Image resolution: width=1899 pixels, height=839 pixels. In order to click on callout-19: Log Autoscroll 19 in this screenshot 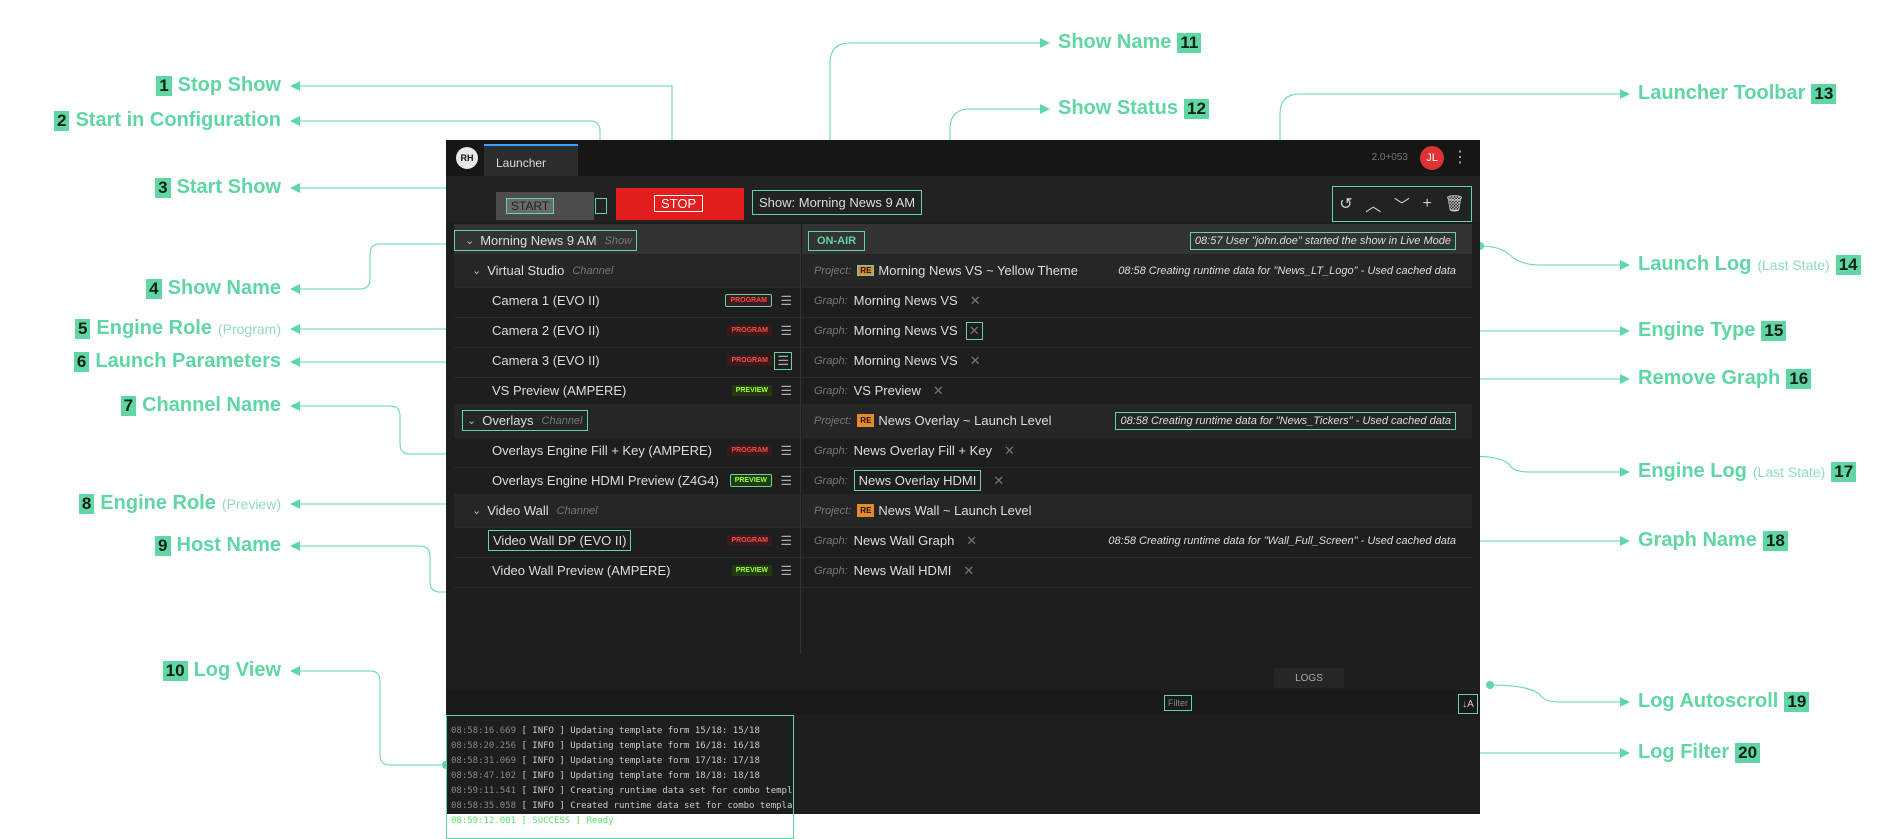, I will do `click(1726, 701)`.